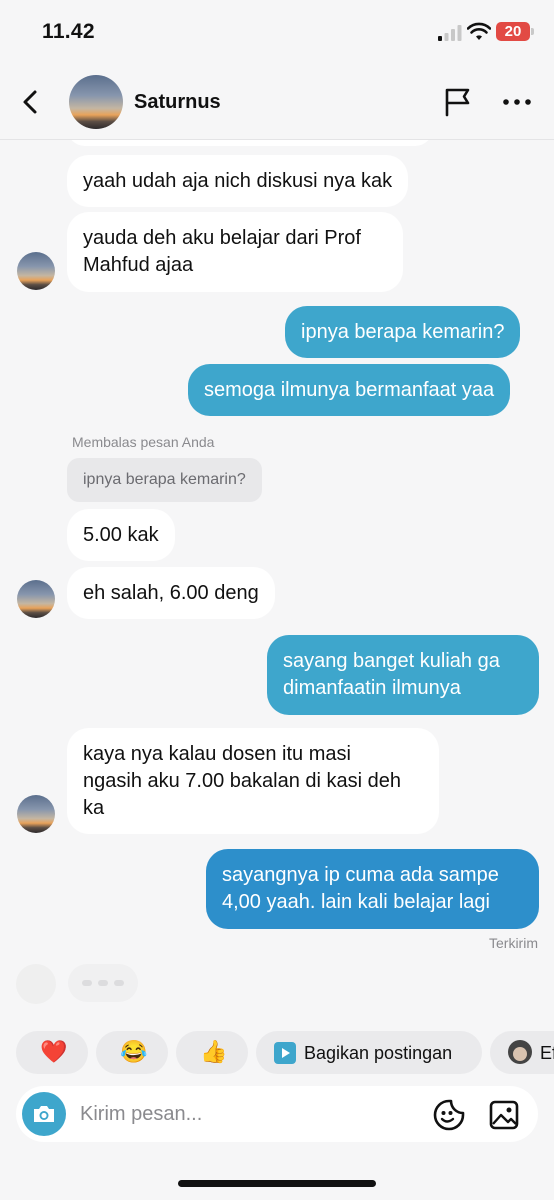  I want to click on camera-button, so click(44, 1114).